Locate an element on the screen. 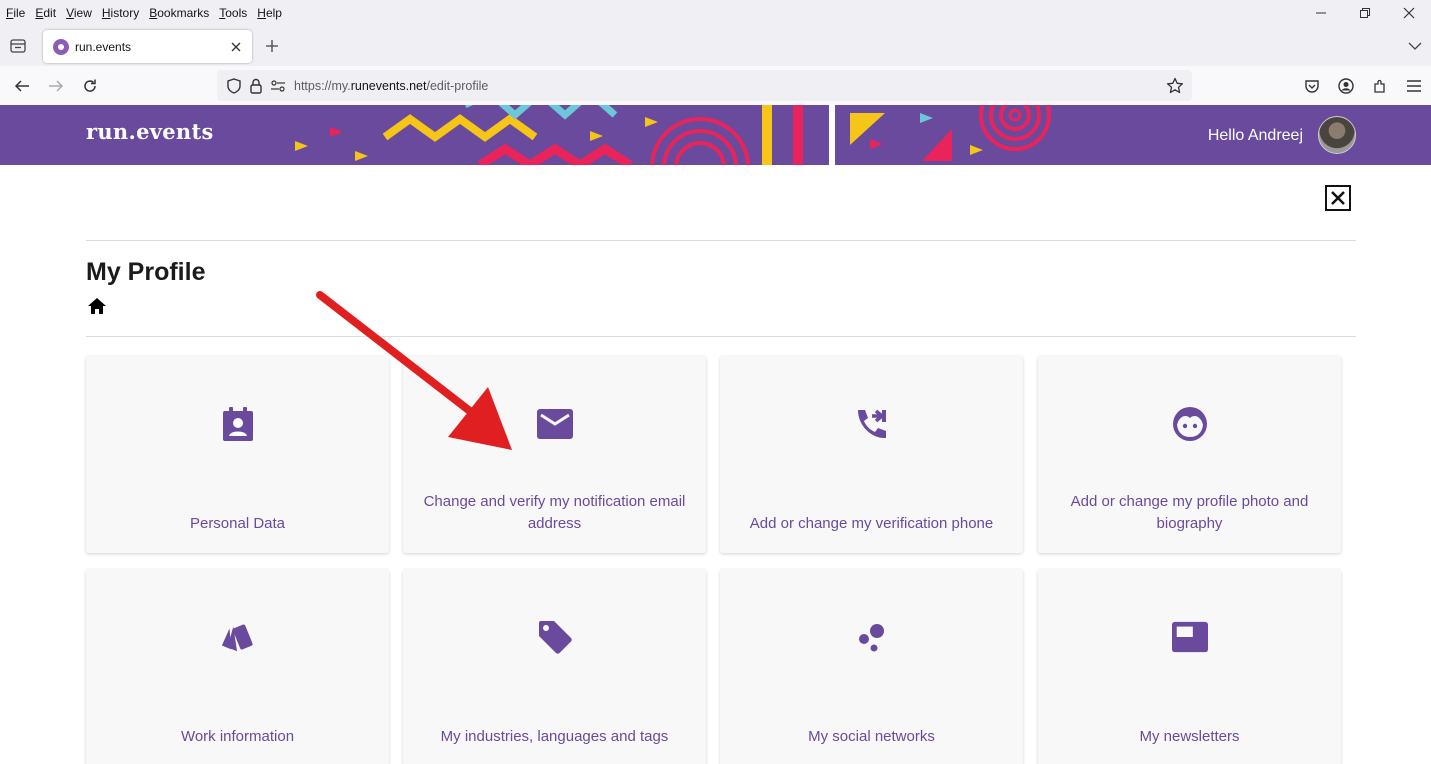 Image resolution: width=1431 pixels, height=764 pixels. window-controls is located at coordinates (1365, 13).